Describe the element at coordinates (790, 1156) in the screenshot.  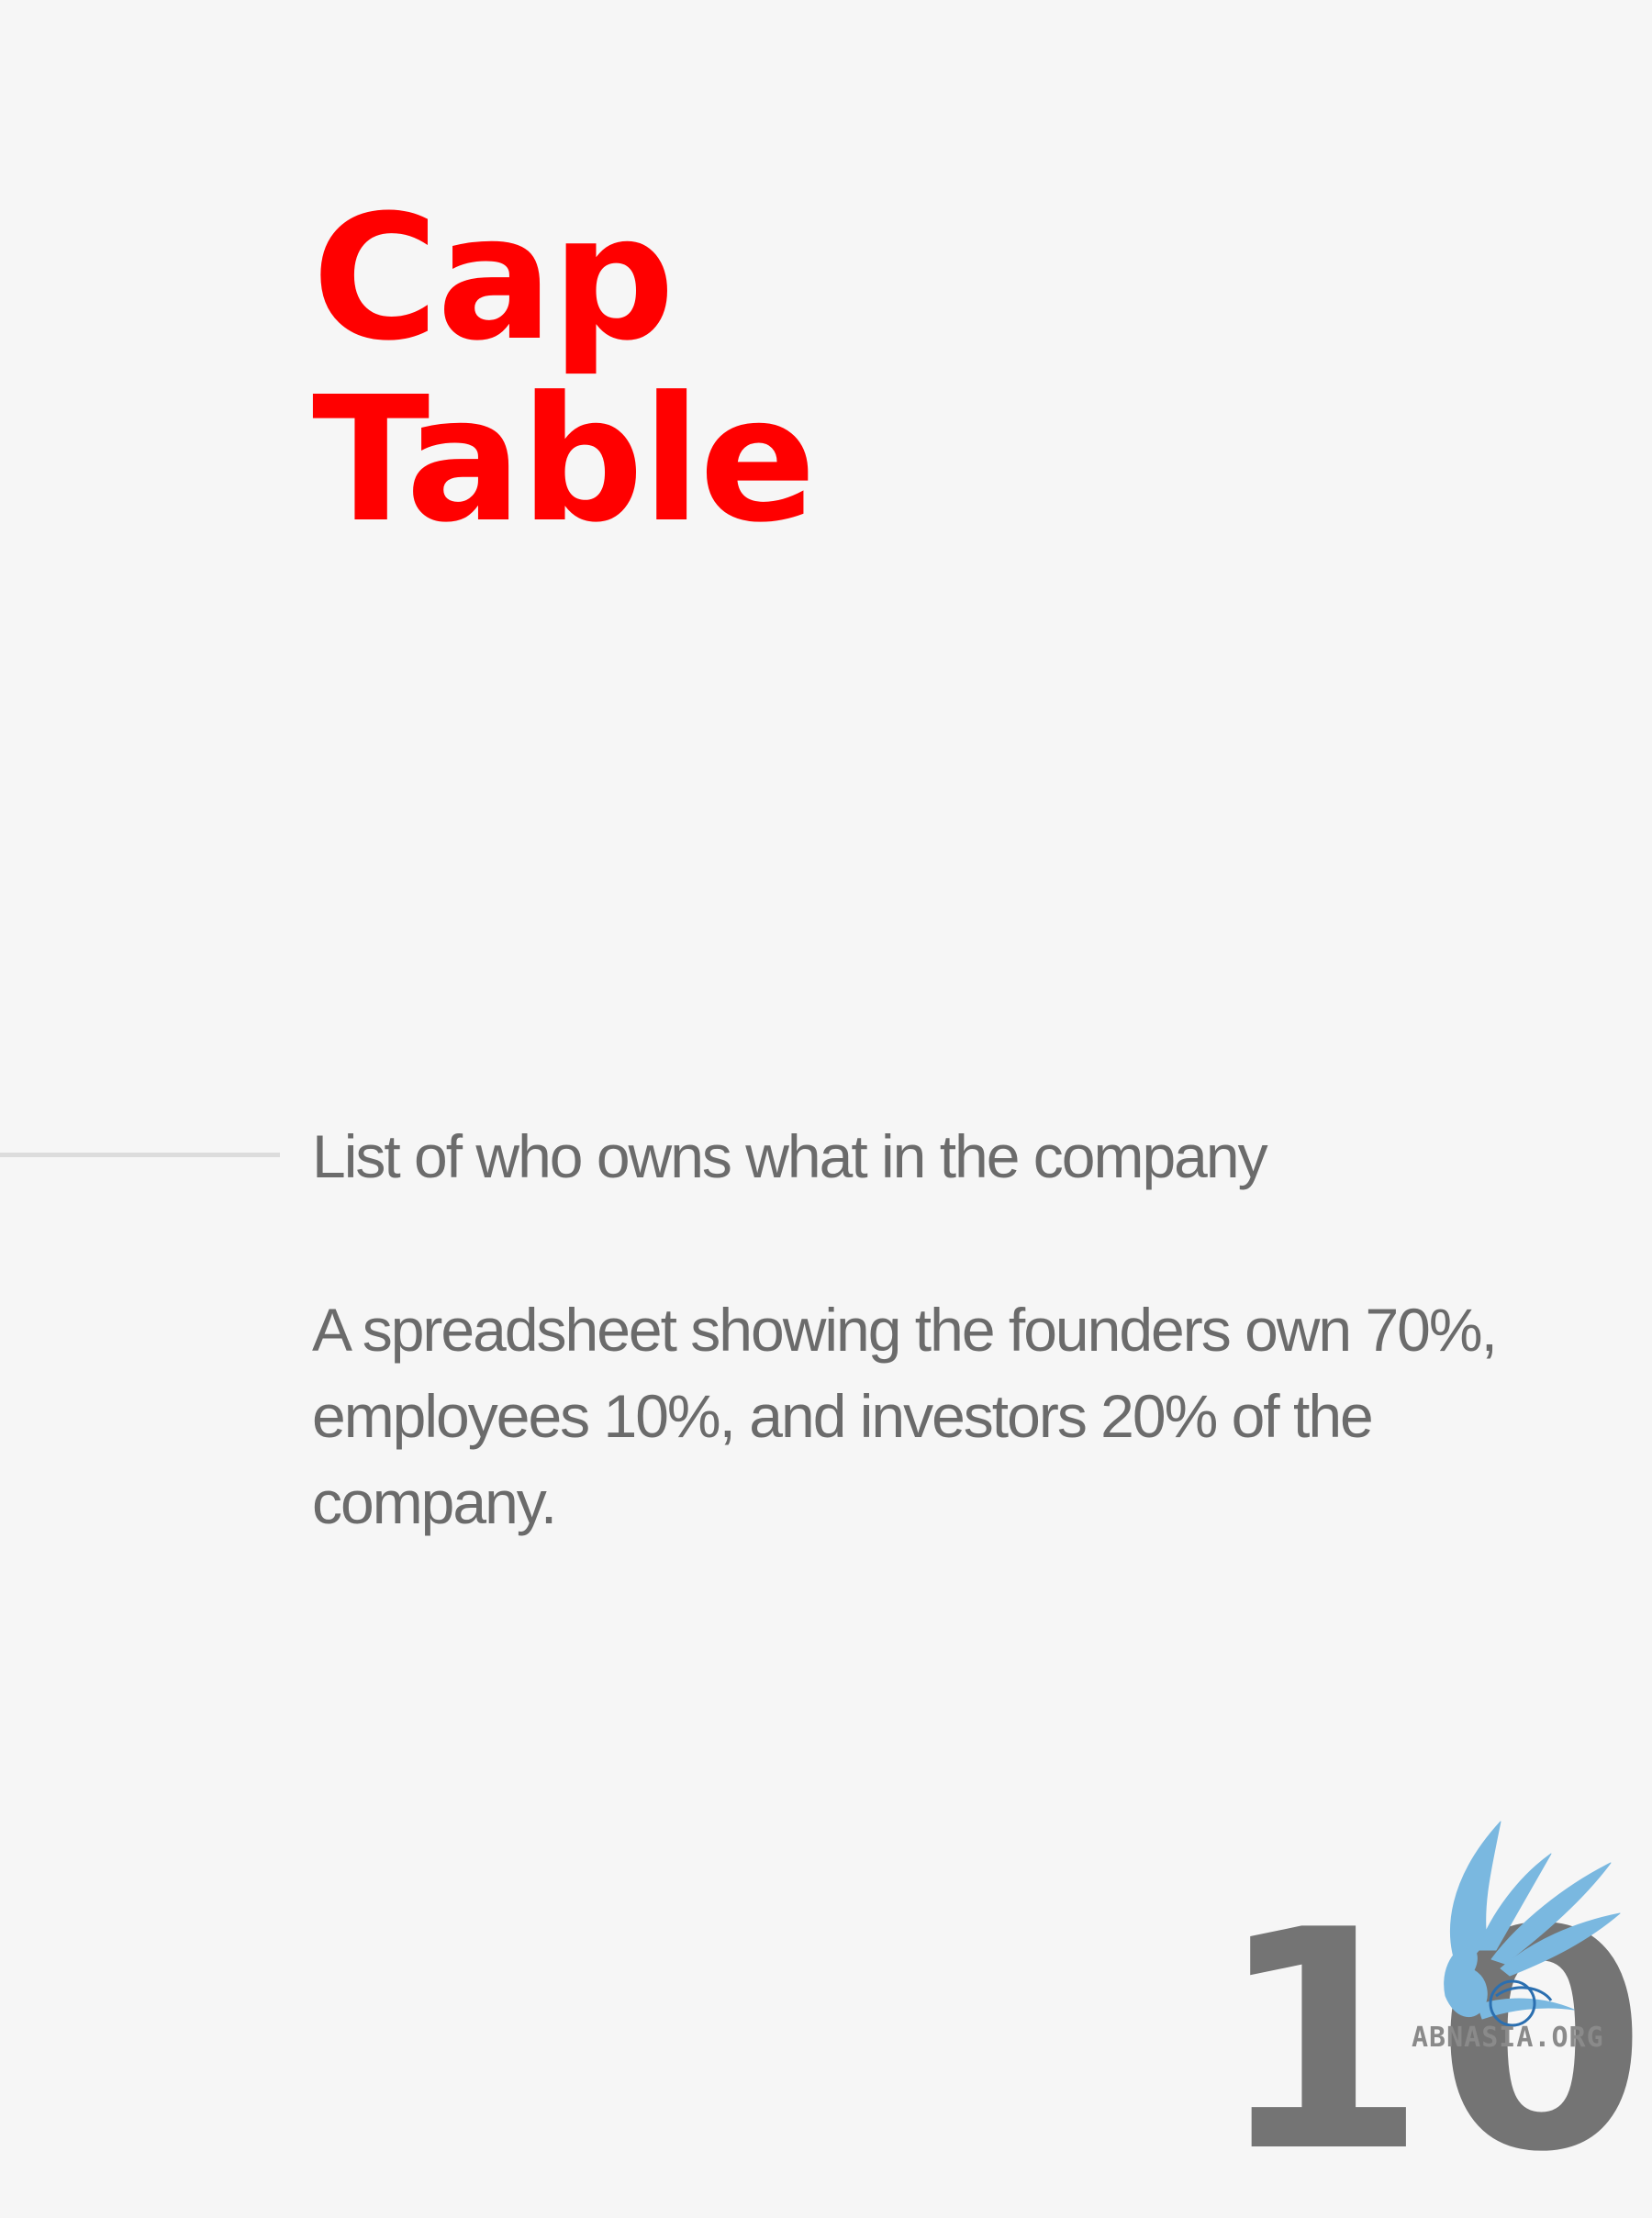
I see `definition-text: List of who owns what in the company` at that location.